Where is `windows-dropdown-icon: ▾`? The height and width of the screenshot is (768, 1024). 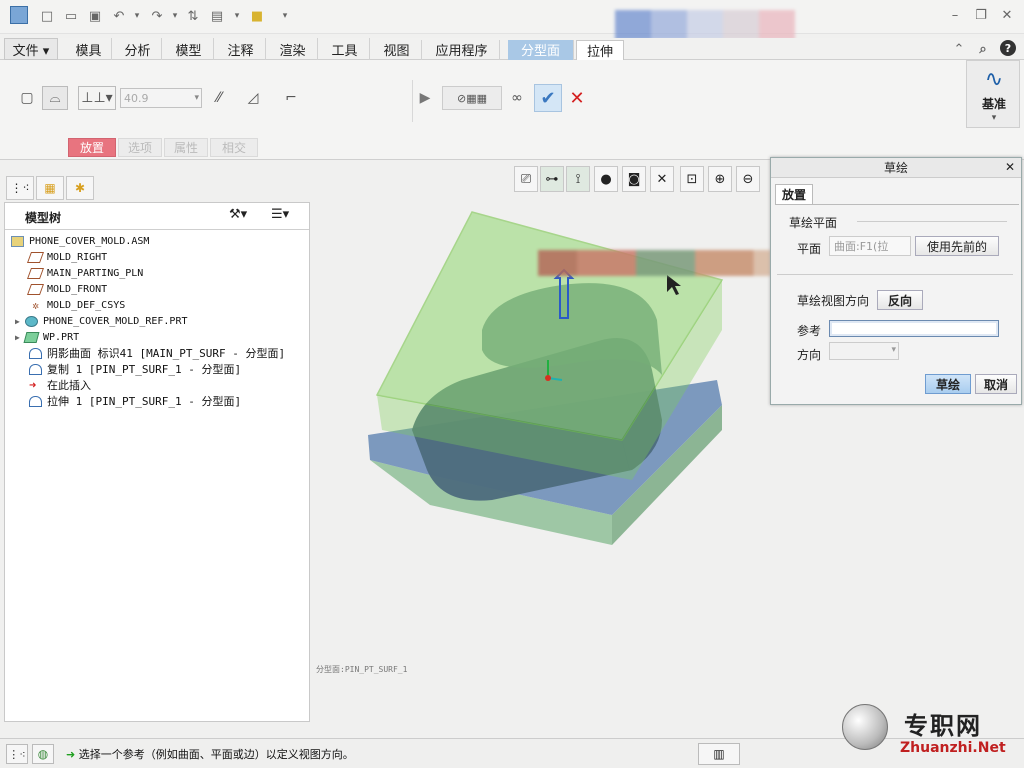 windows-dropdown-icon: ▾ is located at coordinates (237, 16).